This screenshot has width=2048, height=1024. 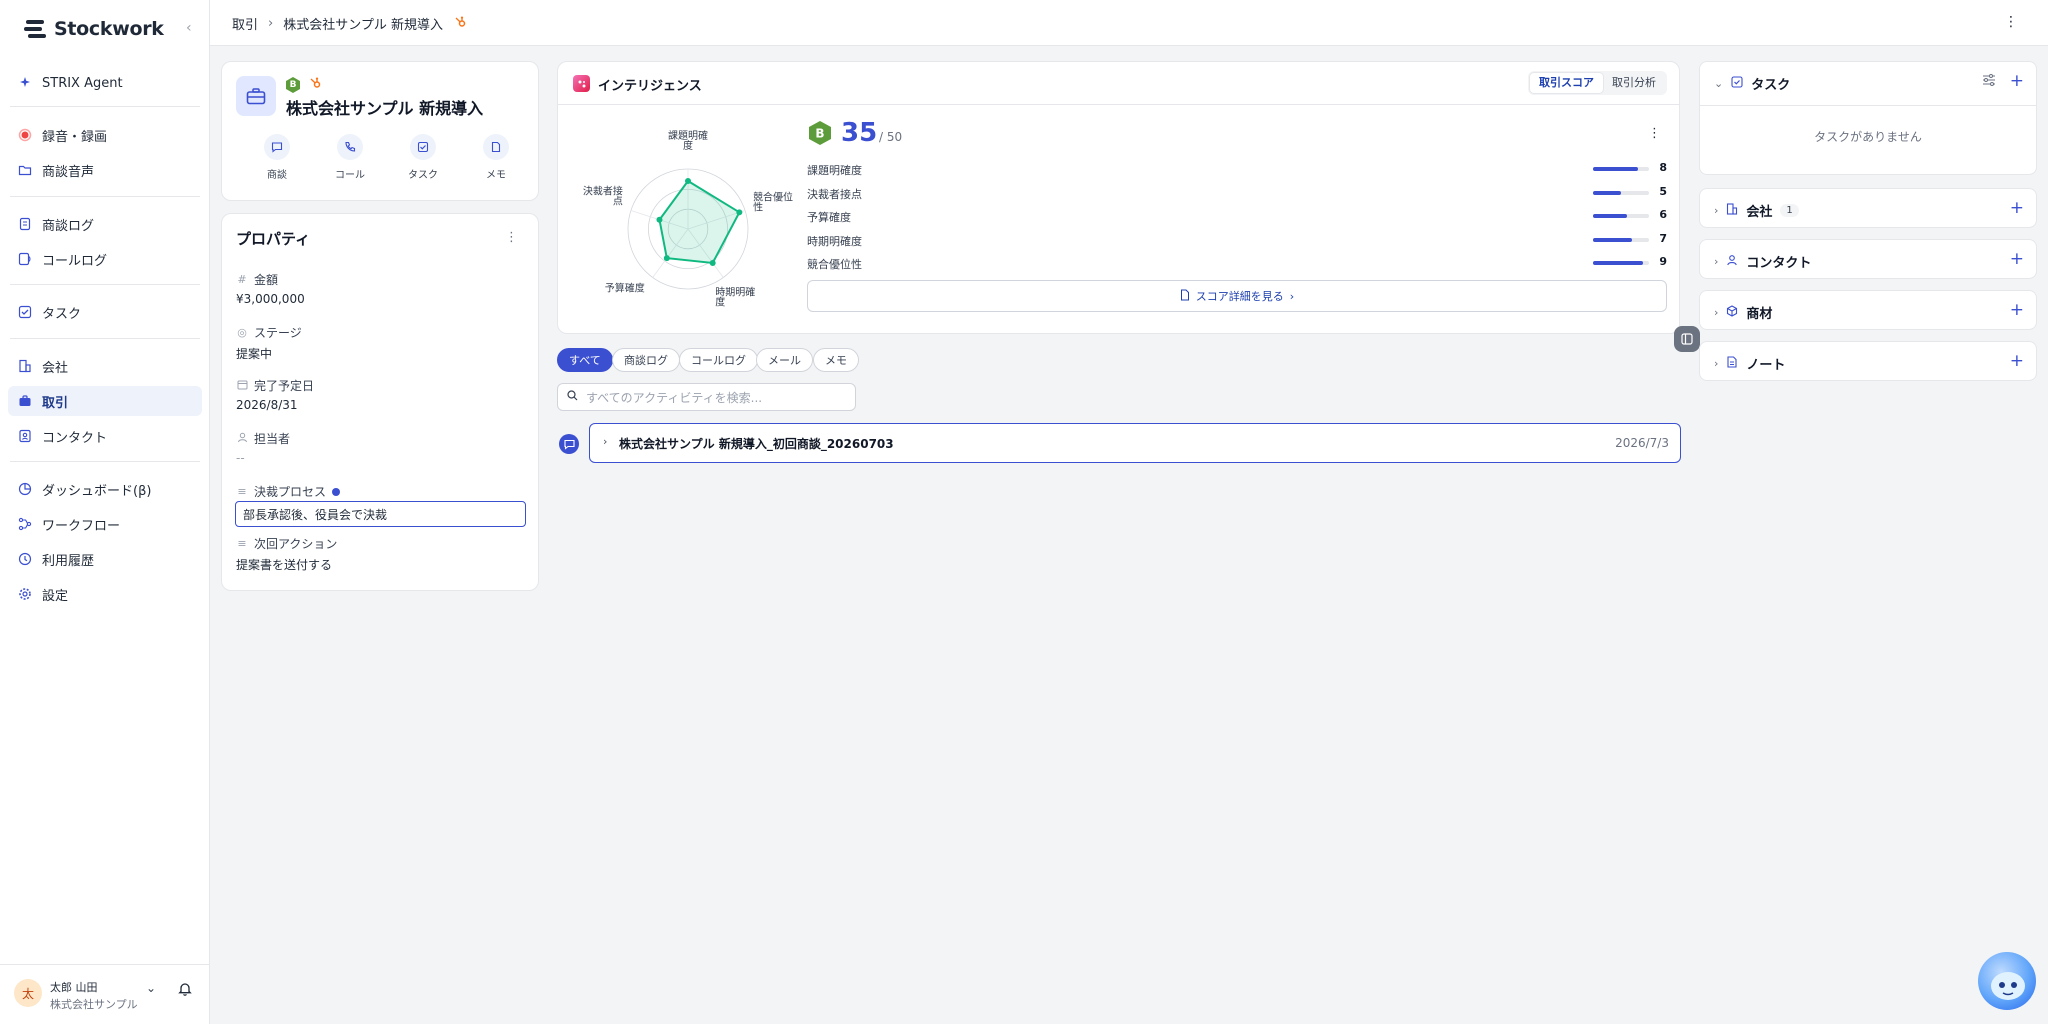 I want to click on bell-icon, so click(x=185, y=990).